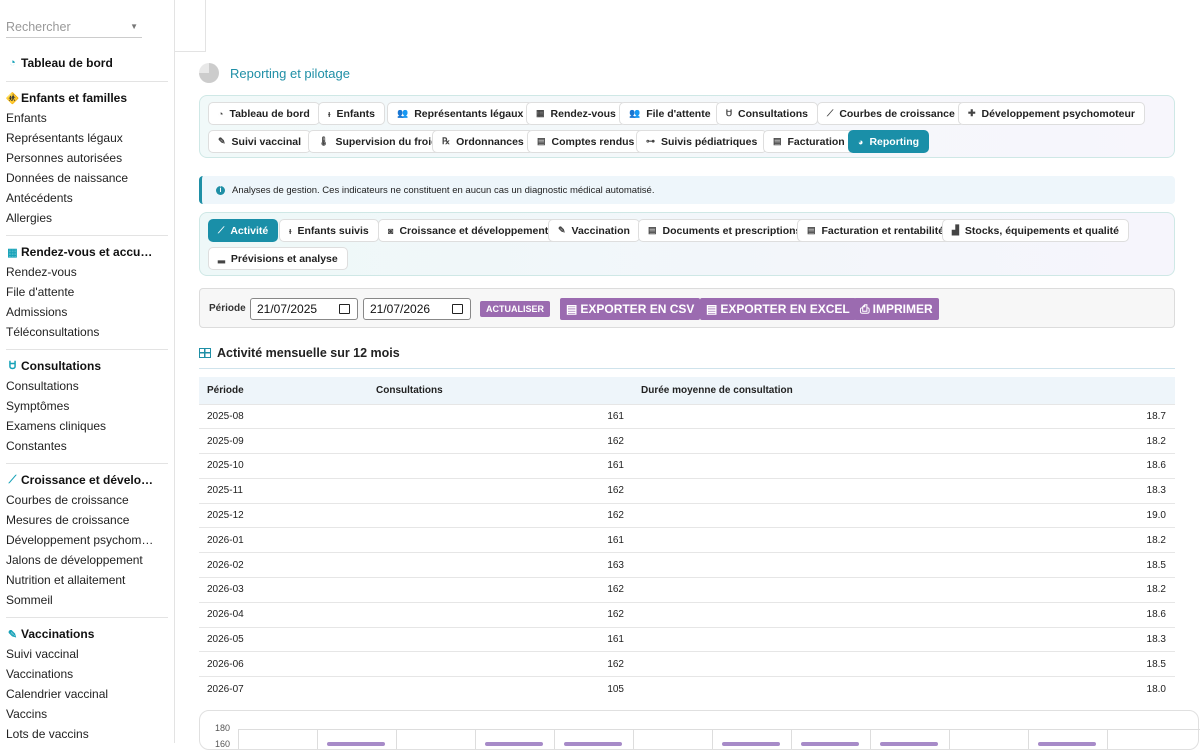 The image size is (1200, 750). I want to click on date-to-input: 21/07/2026, so click(417, 309).